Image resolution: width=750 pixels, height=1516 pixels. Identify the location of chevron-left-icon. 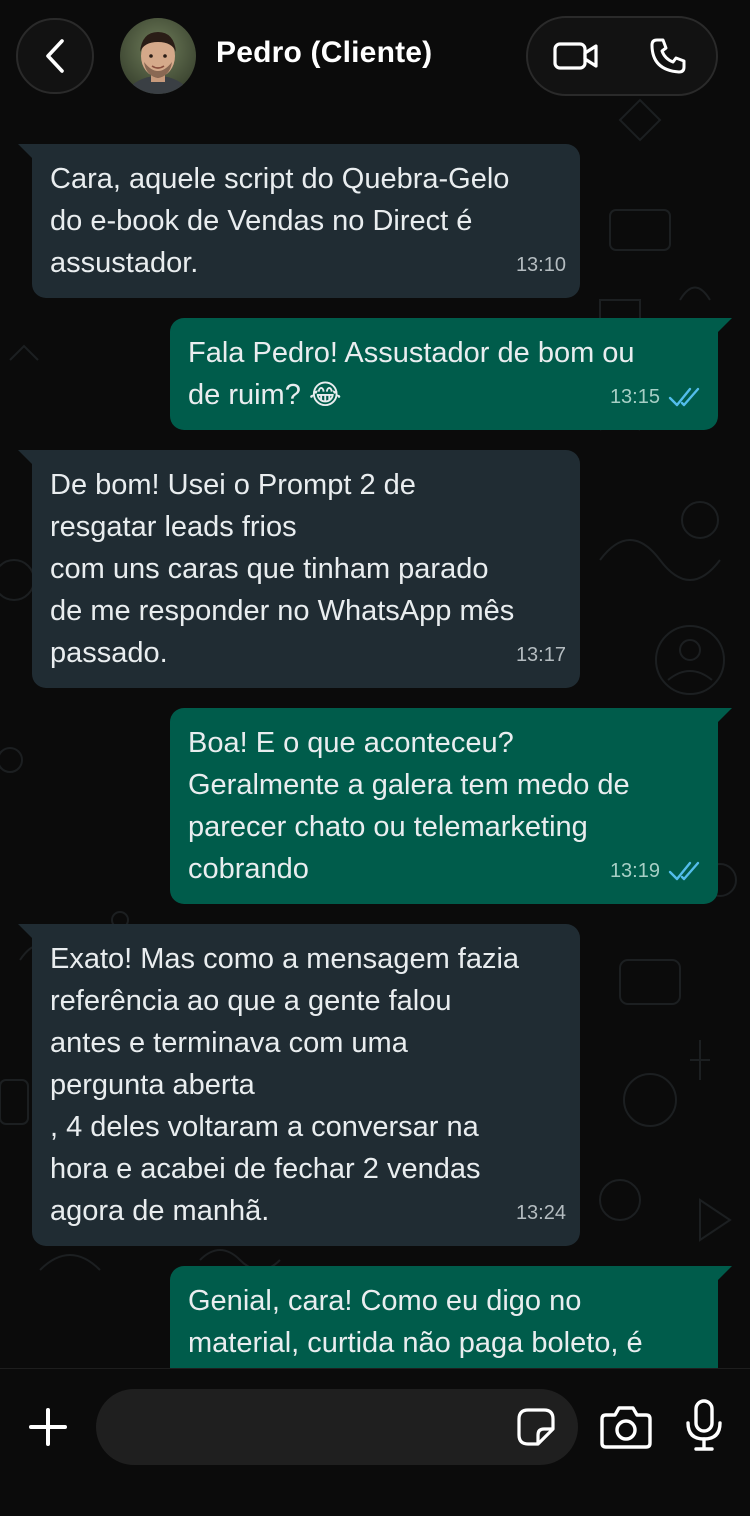
(55, 56).